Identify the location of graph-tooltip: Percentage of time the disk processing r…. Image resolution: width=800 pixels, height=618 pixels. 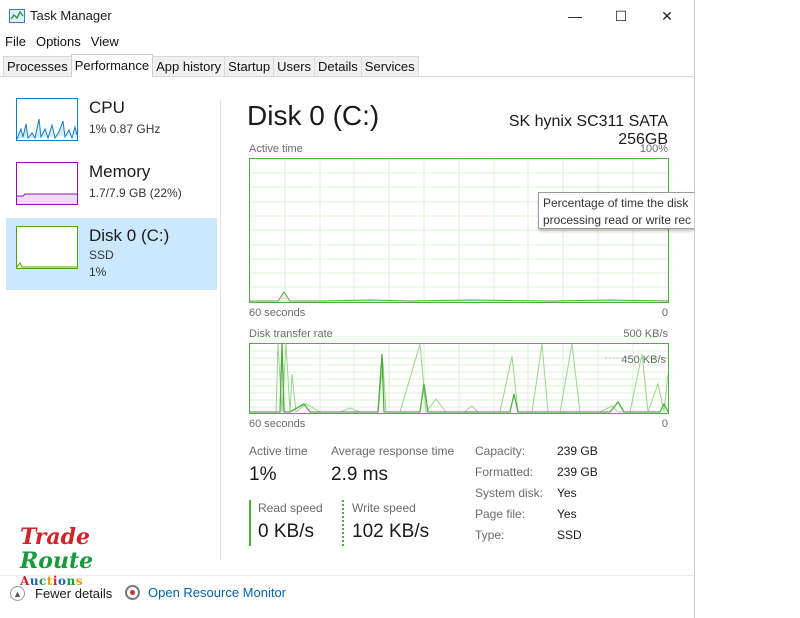
(616, 210).